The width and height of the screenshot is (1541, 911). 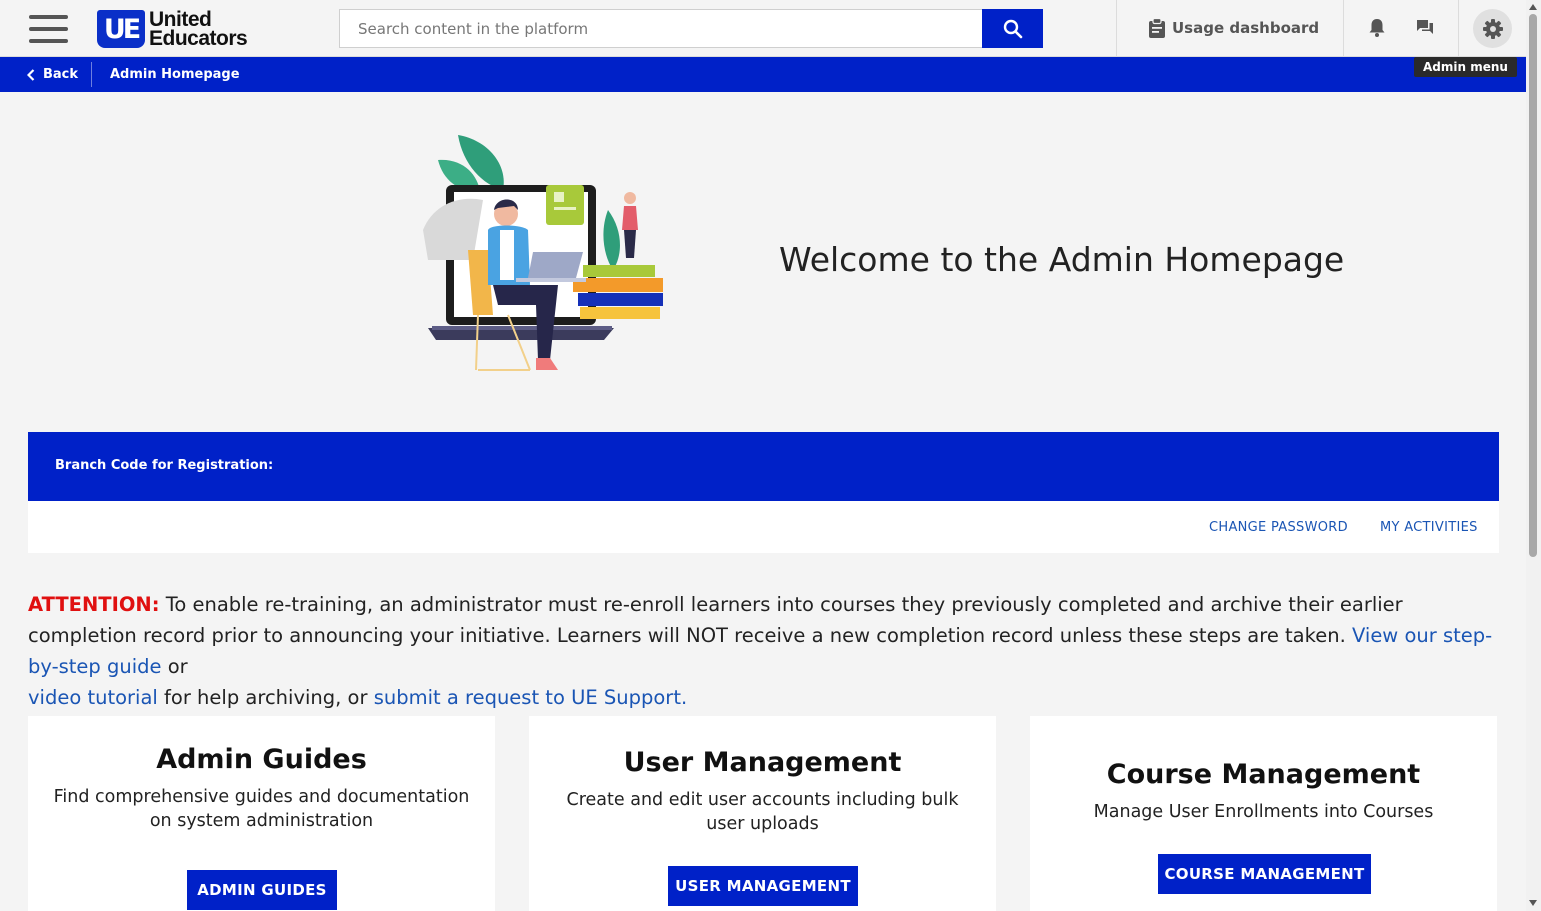 I want to click on hero-illustration, so click(x=543, y=253).